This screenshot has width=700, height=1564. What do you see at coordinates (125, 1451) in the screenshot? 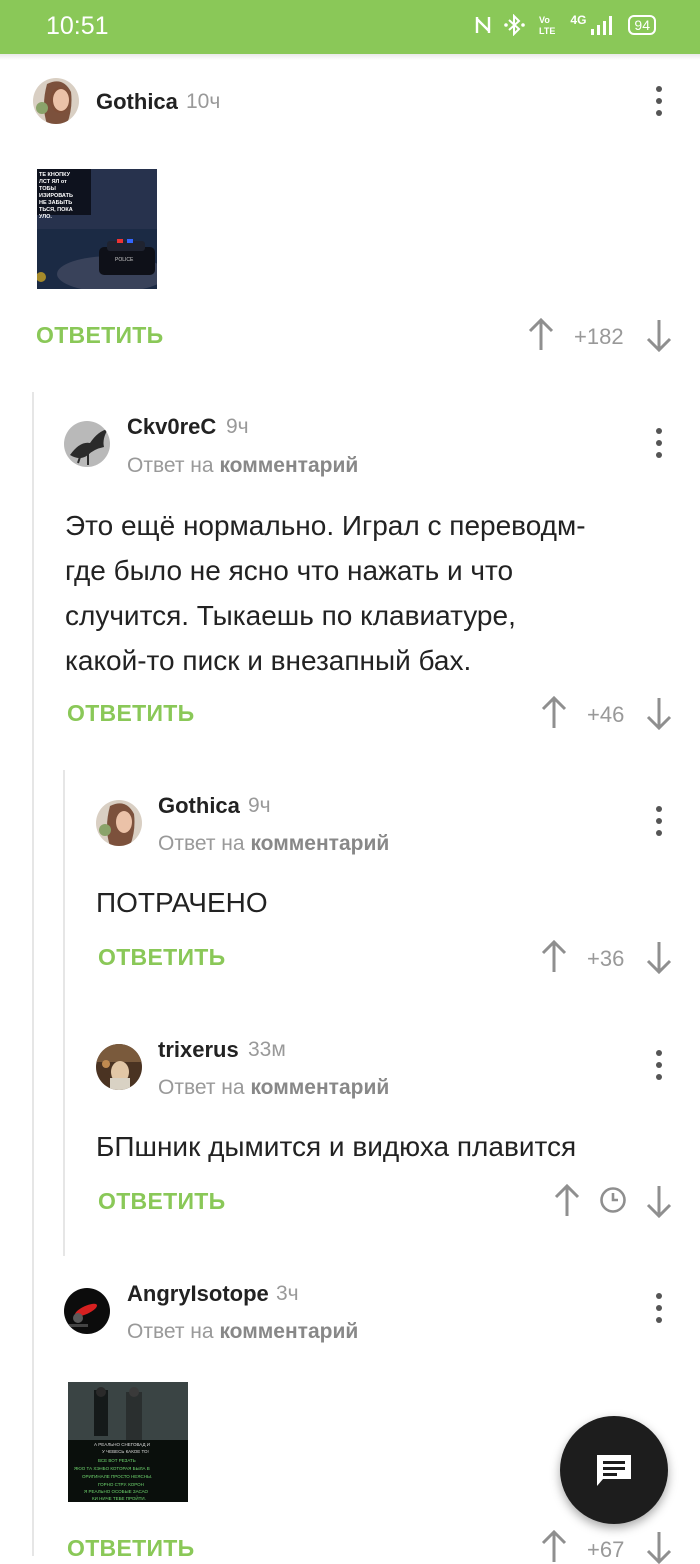
I see `svg-text: У ЧЕВЕСЬ КАКОЕ ТО!` at bounding box center [125, 1451].